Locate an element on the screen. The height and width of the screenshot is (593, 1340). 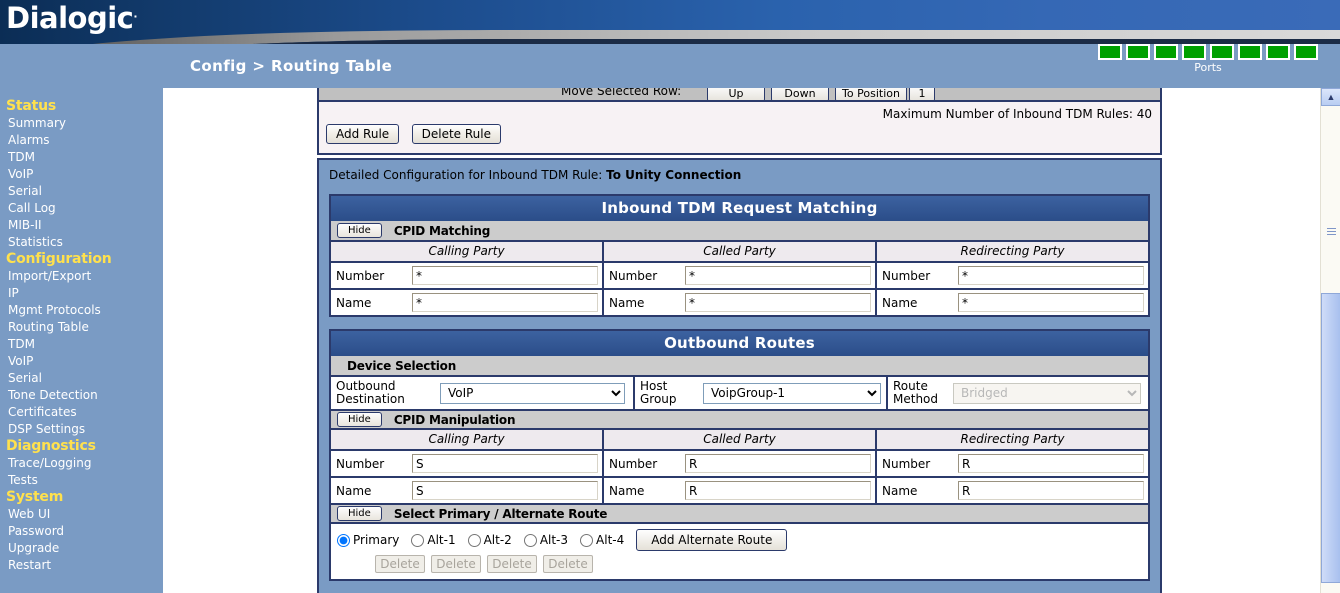
sidebar-item-call-log: Call Log is located at coordinates (81, 208).